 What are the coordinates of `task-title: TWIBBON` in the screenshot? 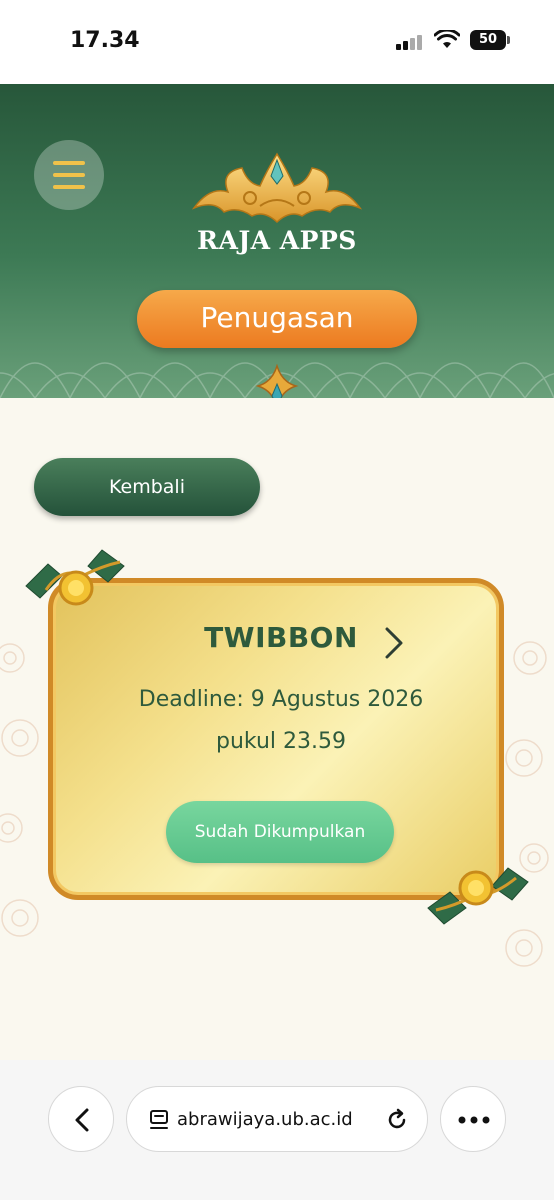 It's located at (281, 637).